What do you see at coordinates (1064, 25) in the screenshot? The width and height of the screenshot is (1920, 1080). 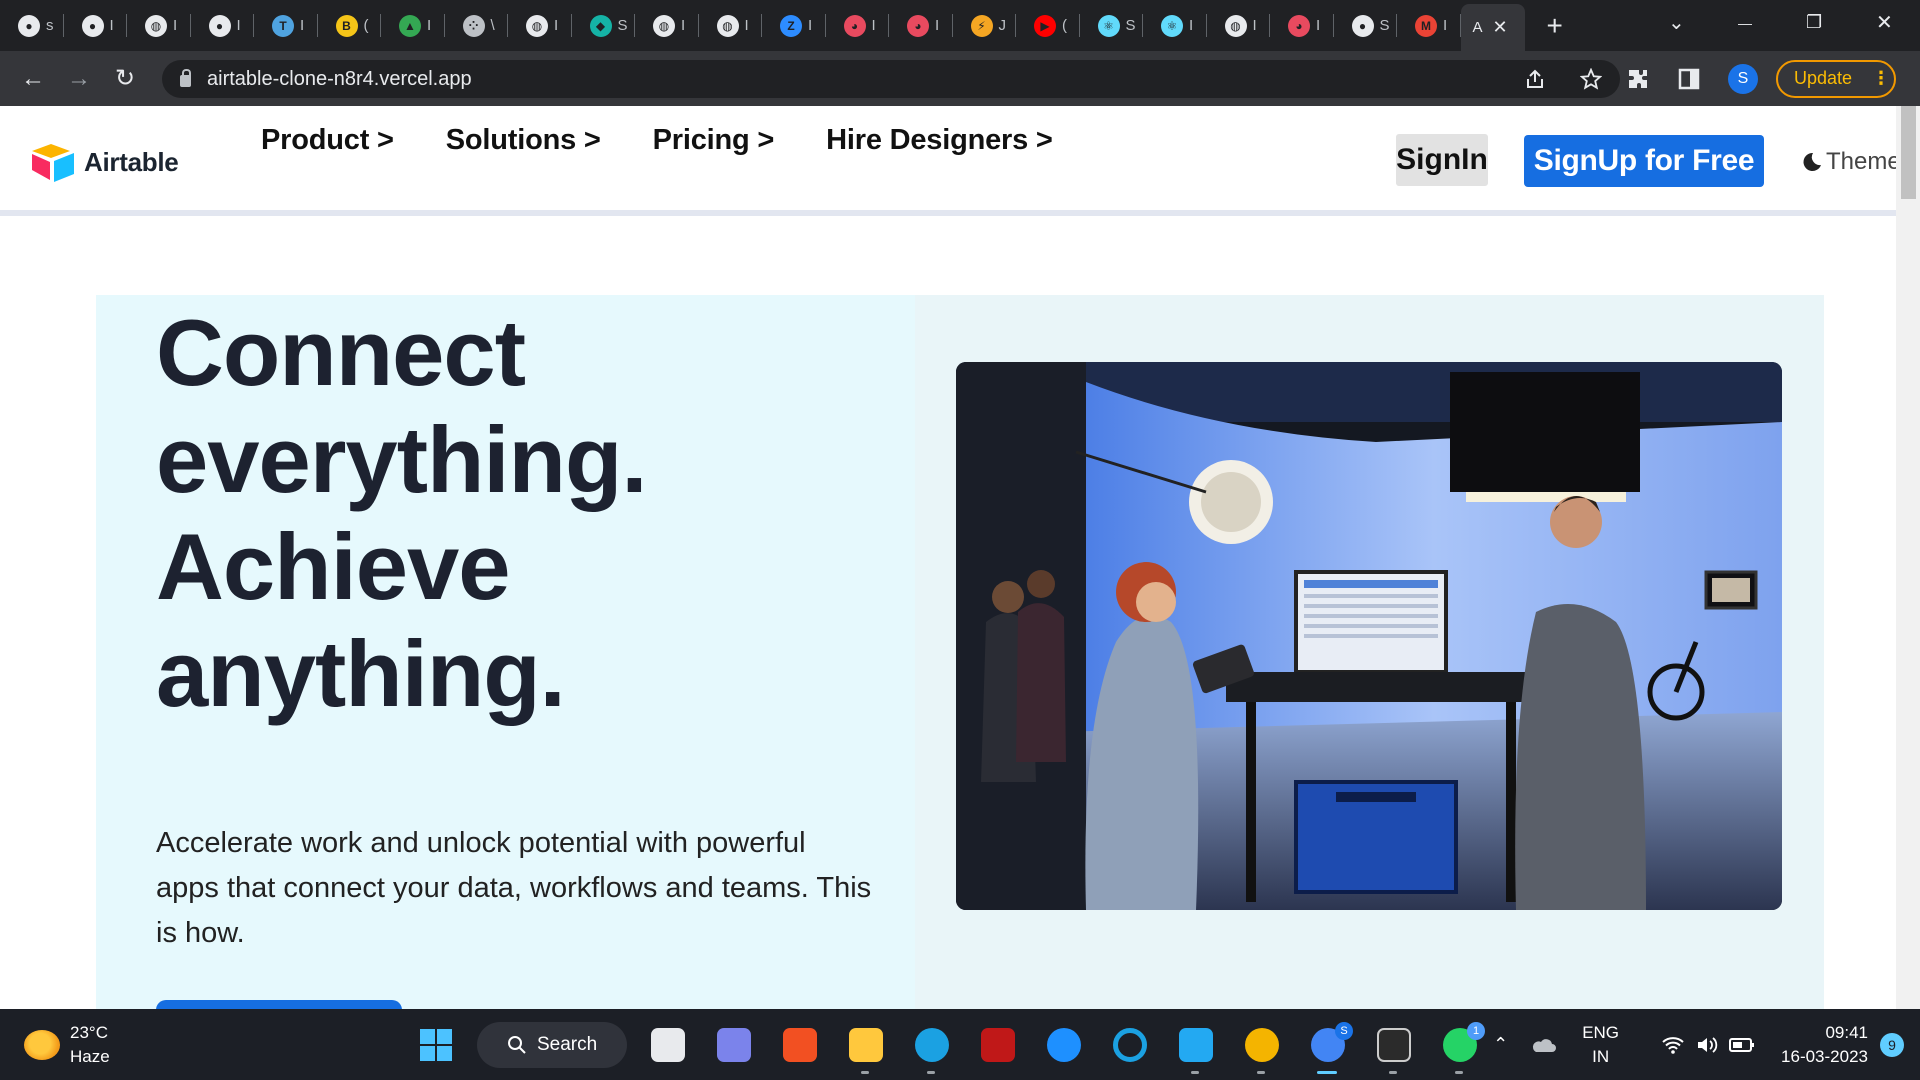 I see `tab-title: (` at bounding box center [1064, 25].